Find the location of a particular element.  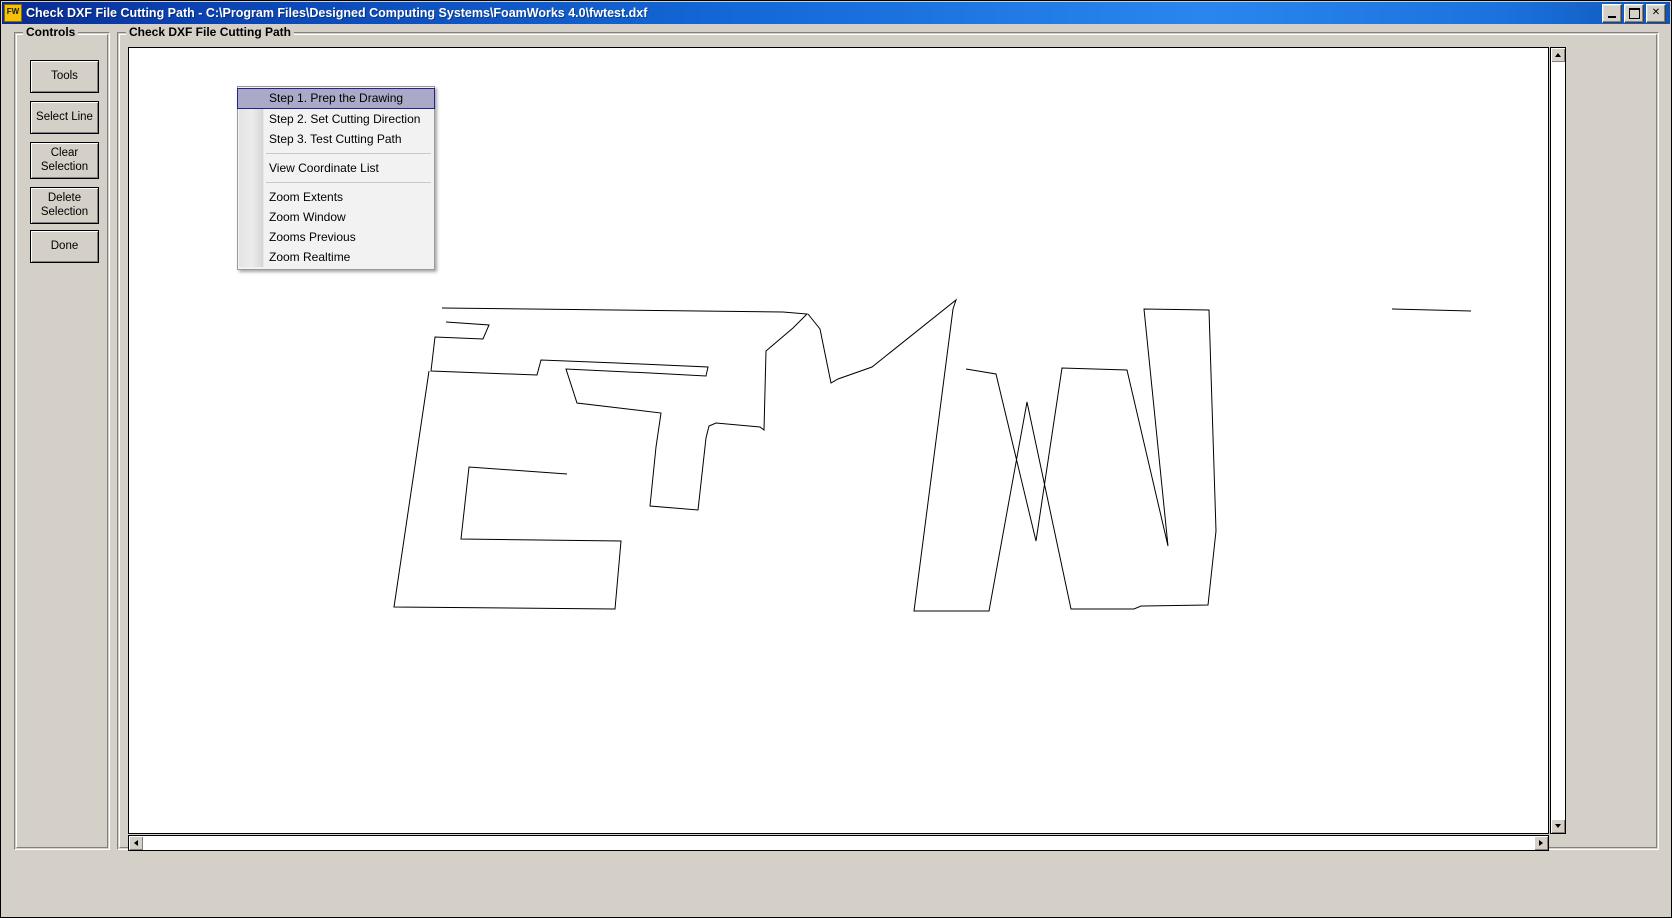

vertical-scroll-track is located at coordinates (1558, 440).